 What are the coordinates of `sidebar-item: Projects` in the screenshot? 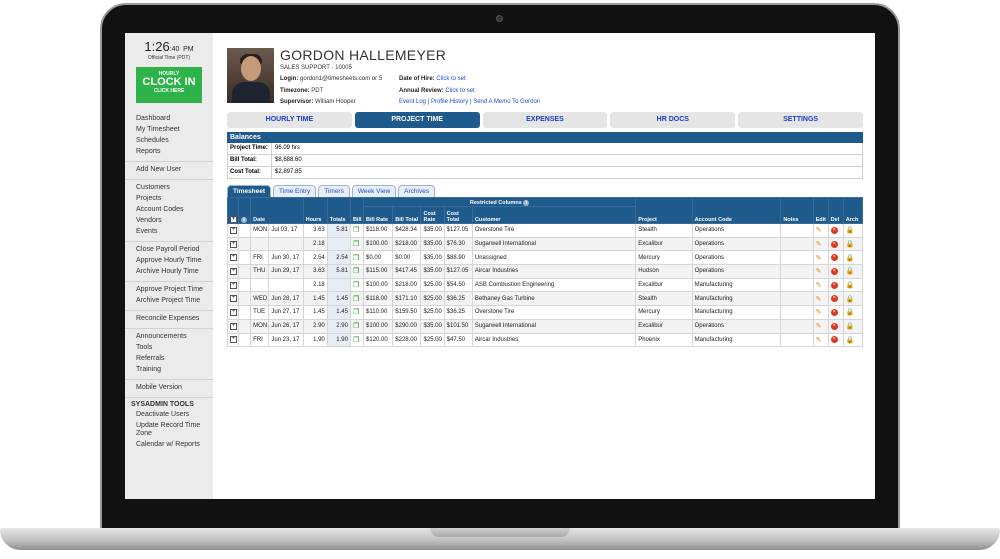 It's located at (169, 198).